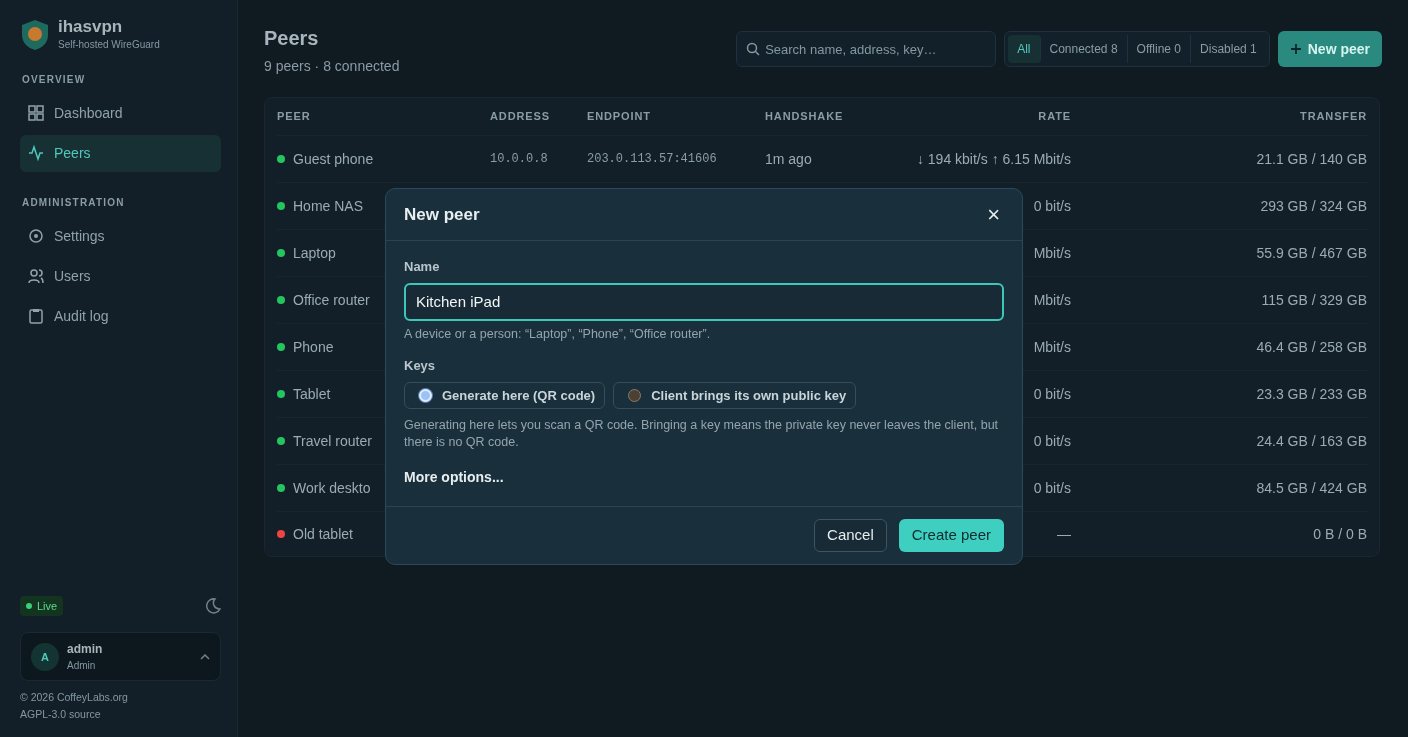 This screenshot has height=737, width=1408. What do you see at coordinates (35, 34) in the screenshot?
I see `shield-icon` at bounding box center [35, 34].